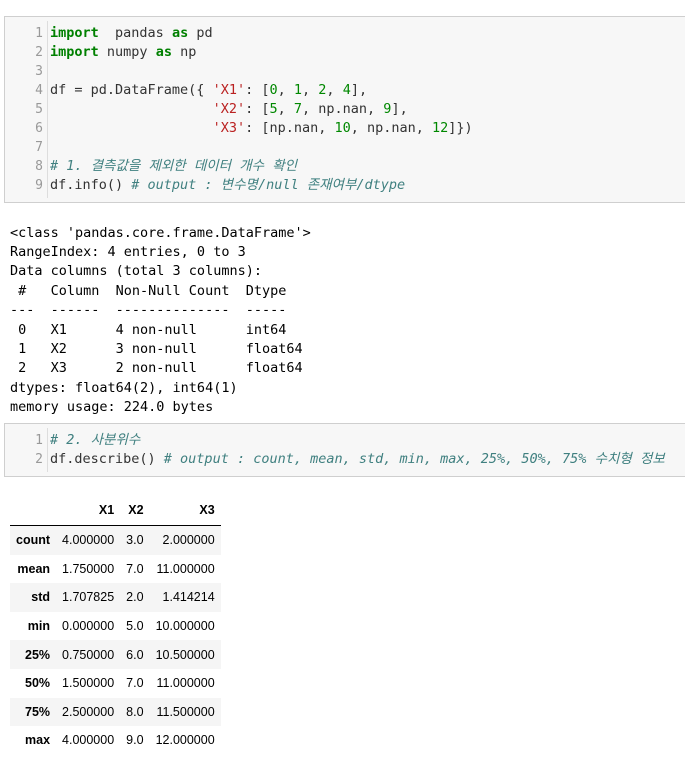  I want to click on row-label: count, so click(33, 540).